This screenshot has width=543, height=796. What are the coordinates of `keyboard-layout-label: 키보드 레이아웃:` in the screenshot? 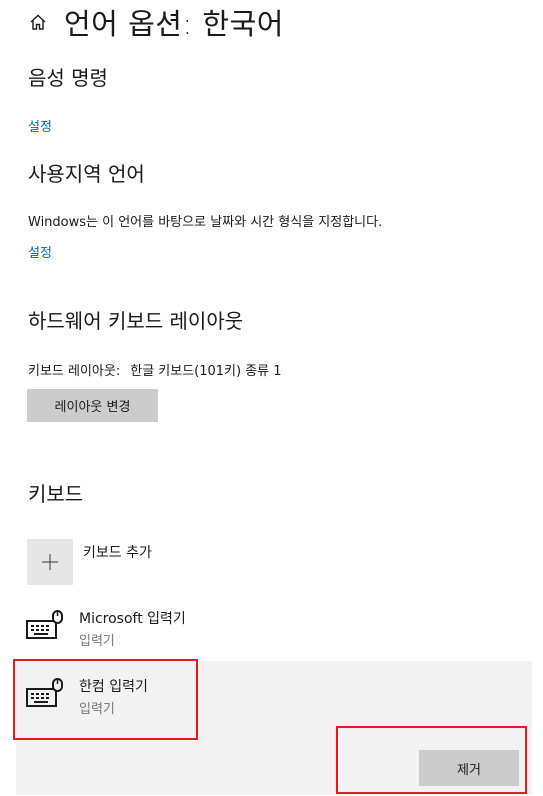 It's located at (74, 371).